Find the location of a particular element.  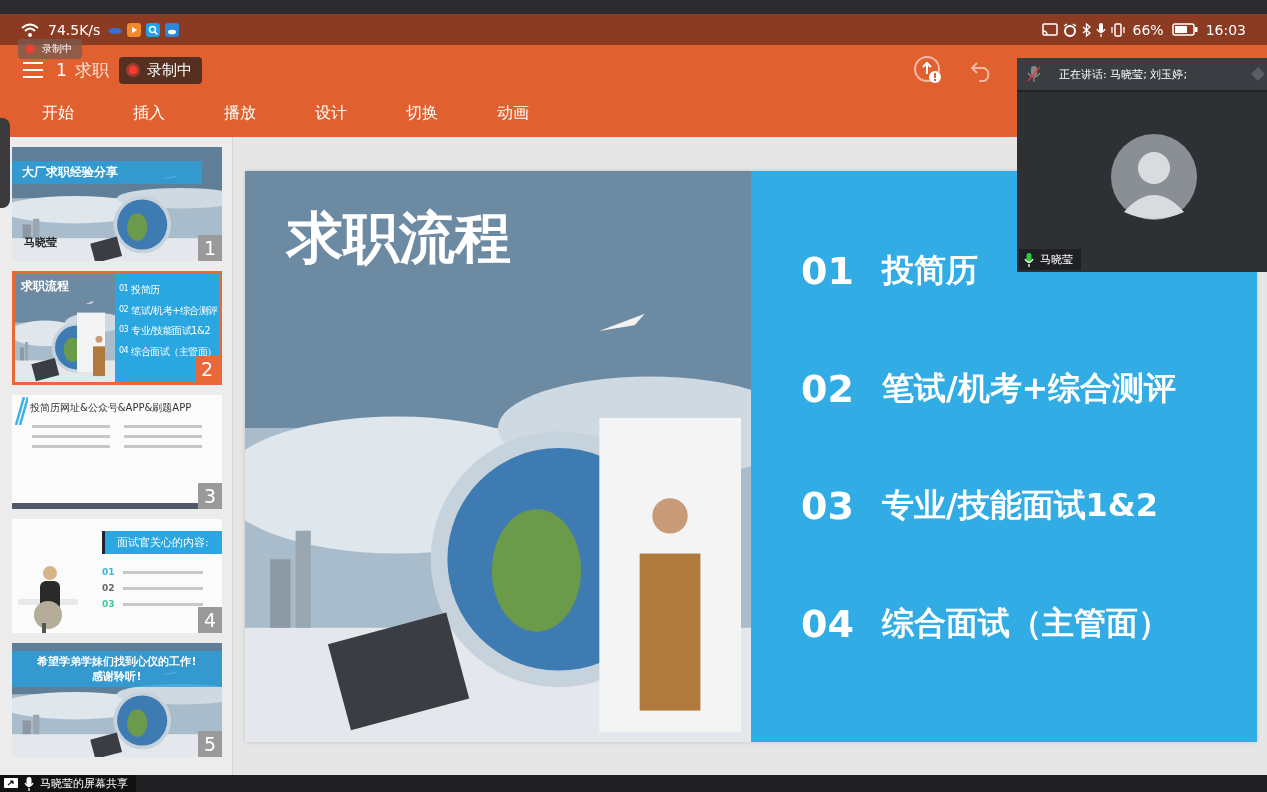

slide-number: 1 is located at coordinates (61, 70).